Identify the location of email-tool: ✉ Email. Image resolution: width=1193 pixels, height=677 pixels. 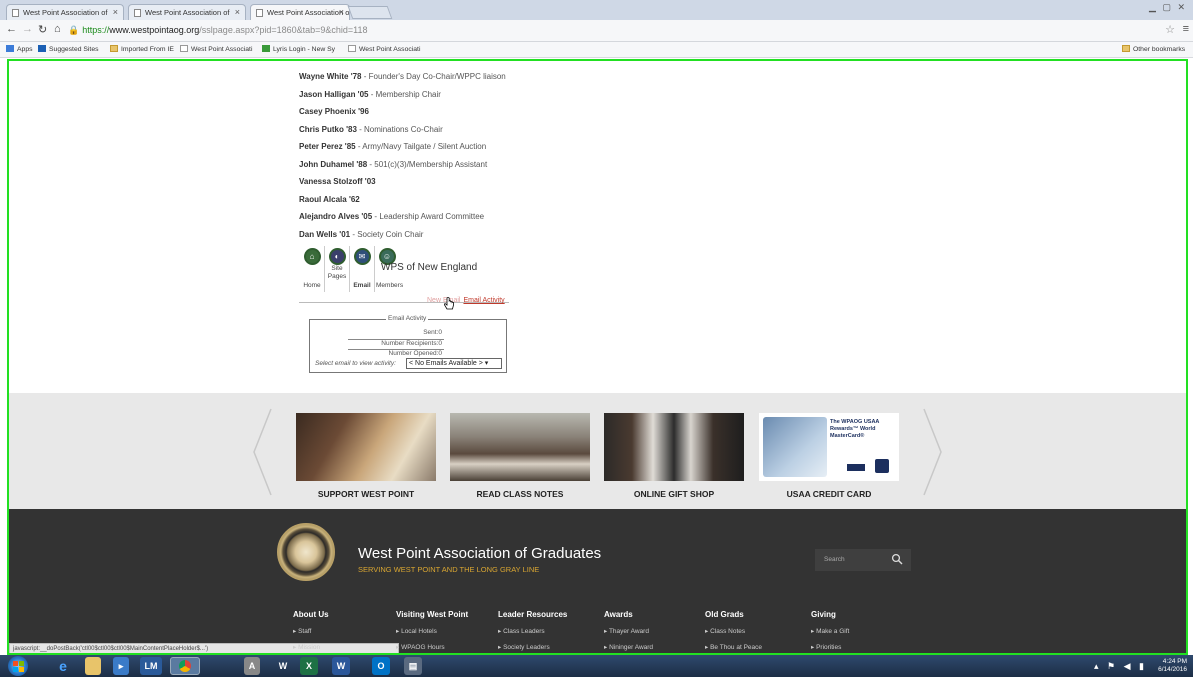
(362, 268).